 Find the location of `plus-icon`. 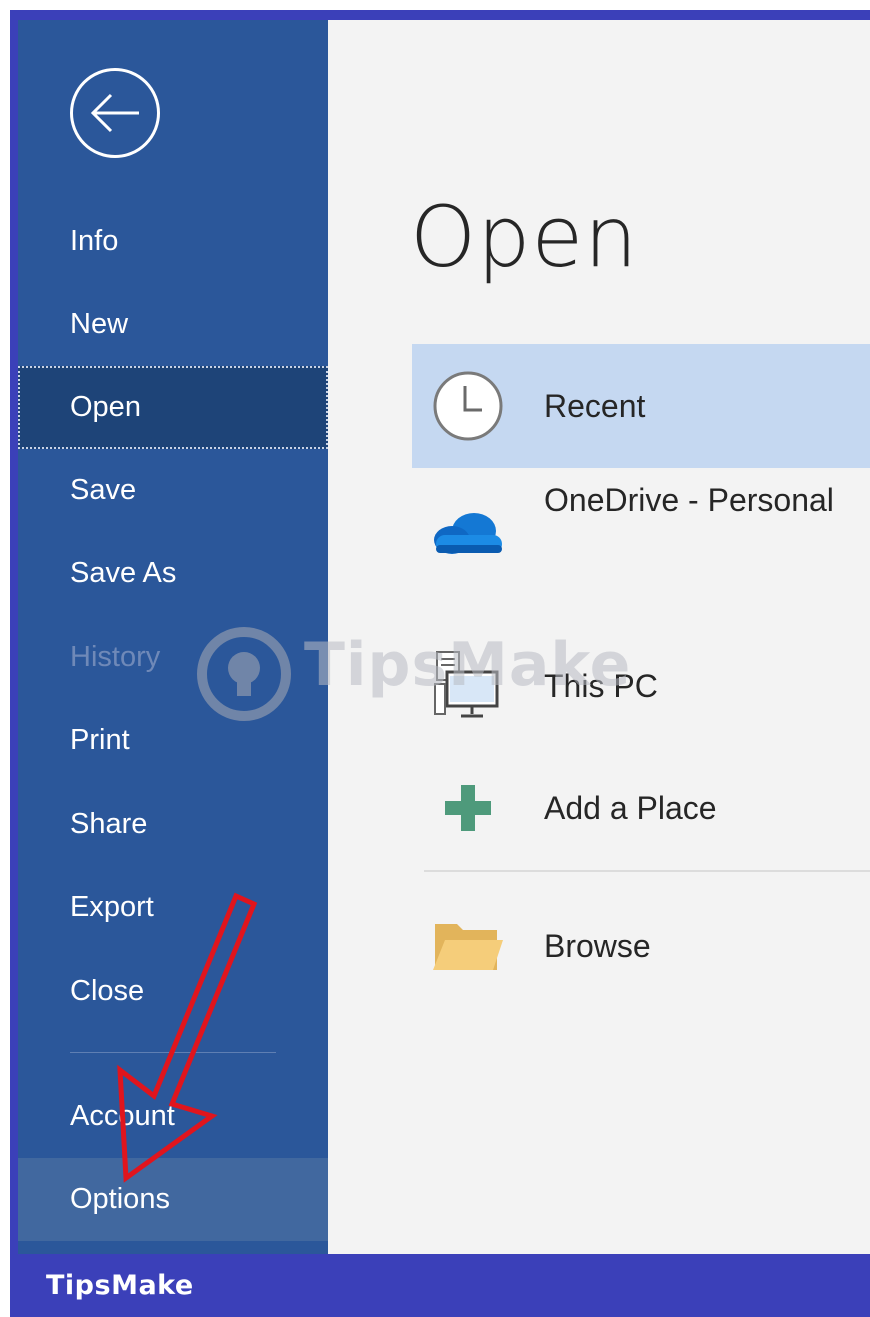

plus-icon is located at coordinates (468, 808).